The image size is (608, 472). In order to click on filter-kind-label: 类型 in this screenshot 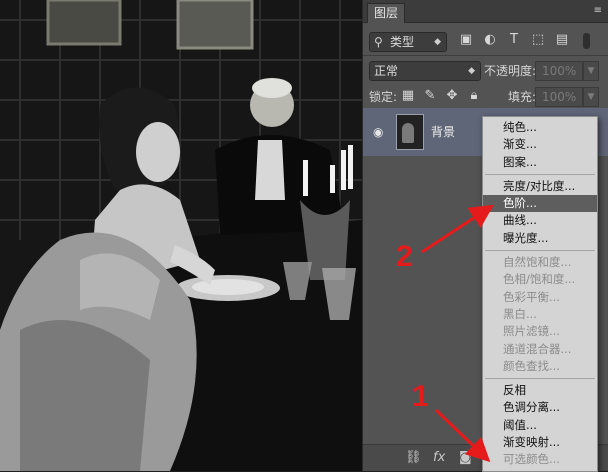, I will do `click(402, 42)`.